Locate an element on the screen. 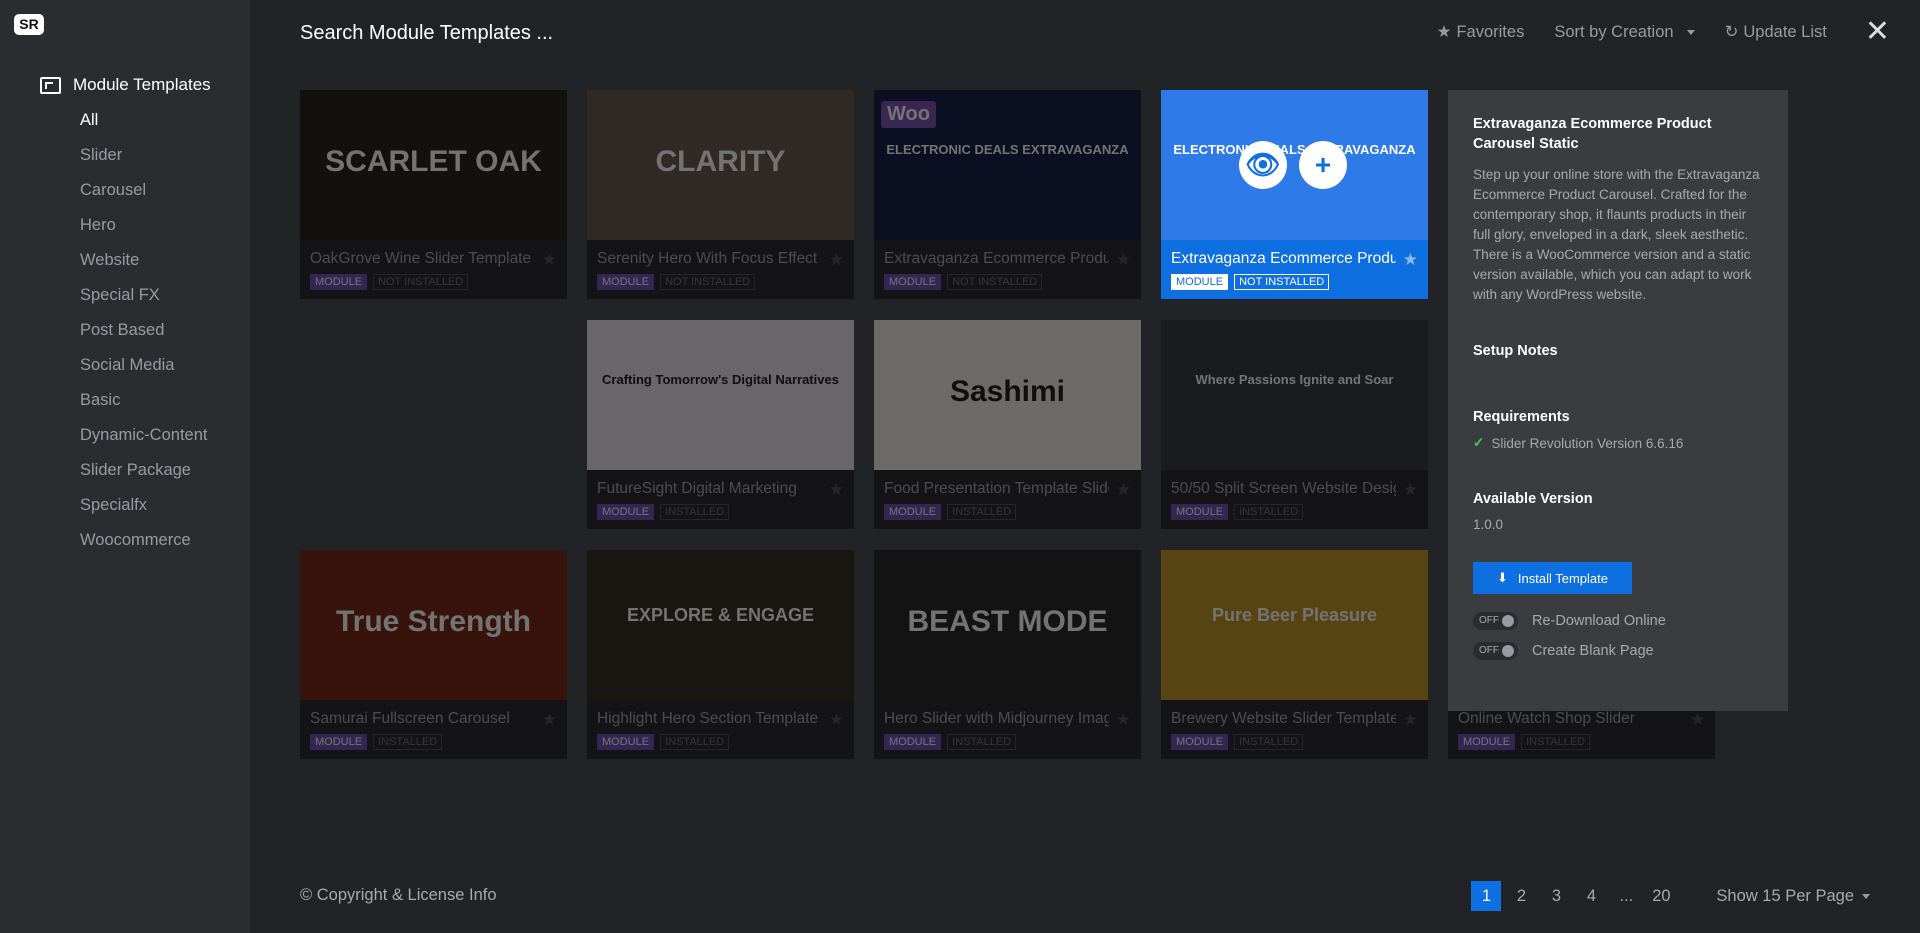 Image resolution: width=1920 pixels, height=933 pixels. sidebar-item-woocommerce: Woocommerce is located at coordinates (143, 544).